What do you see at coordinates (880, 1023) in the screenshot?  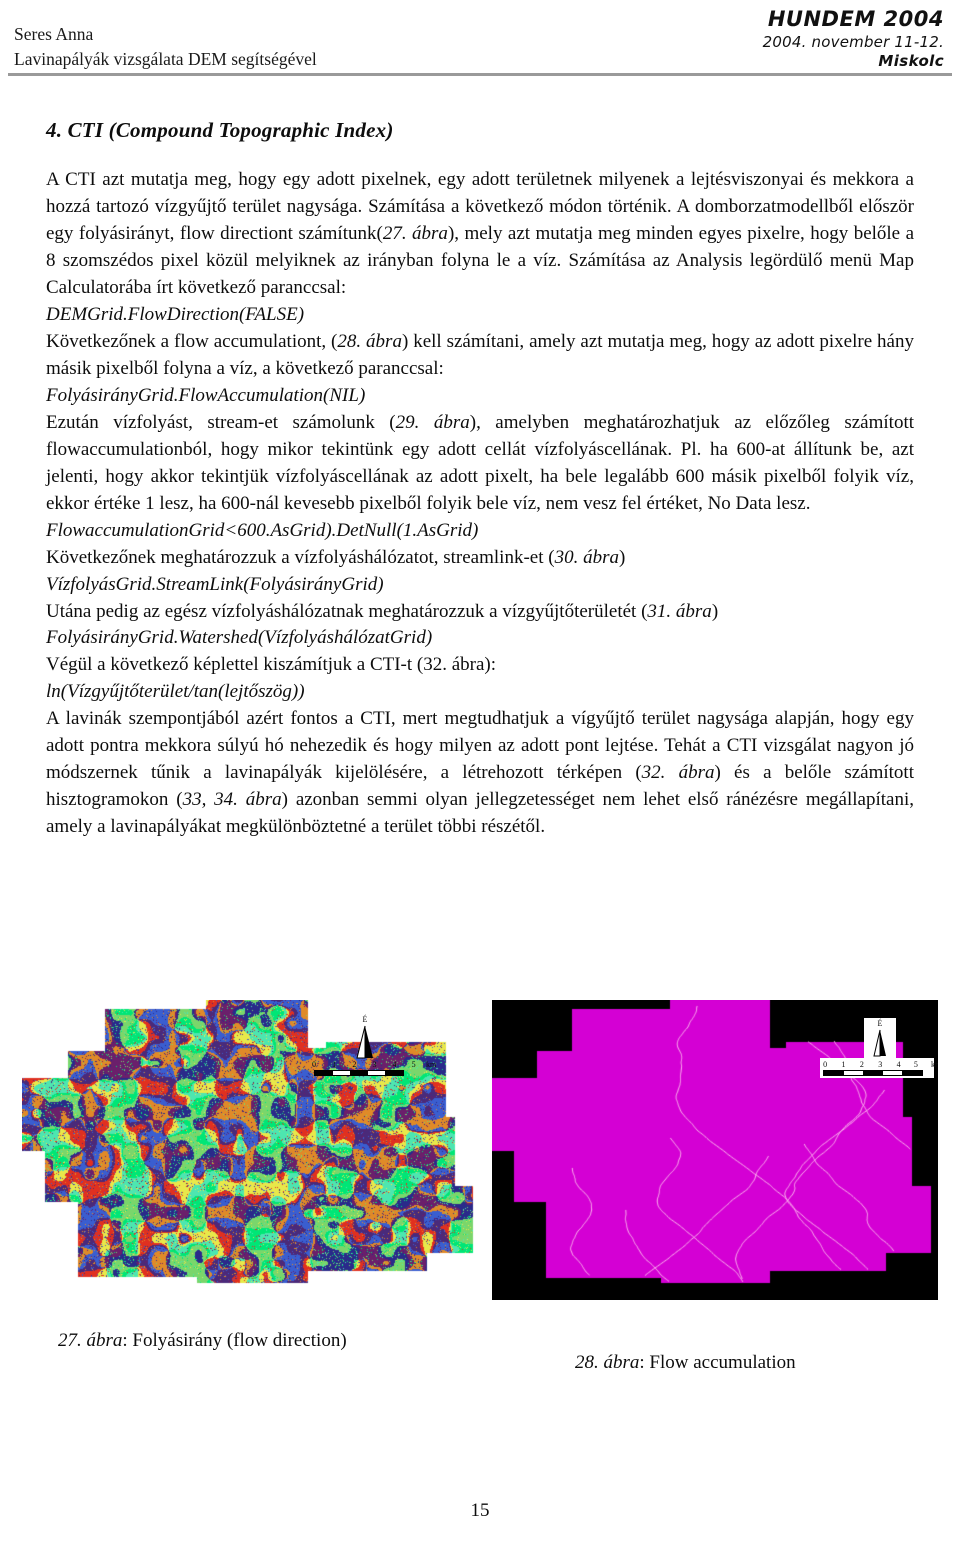 I see `north-label-right: É` at bounding box center [880, 1023].